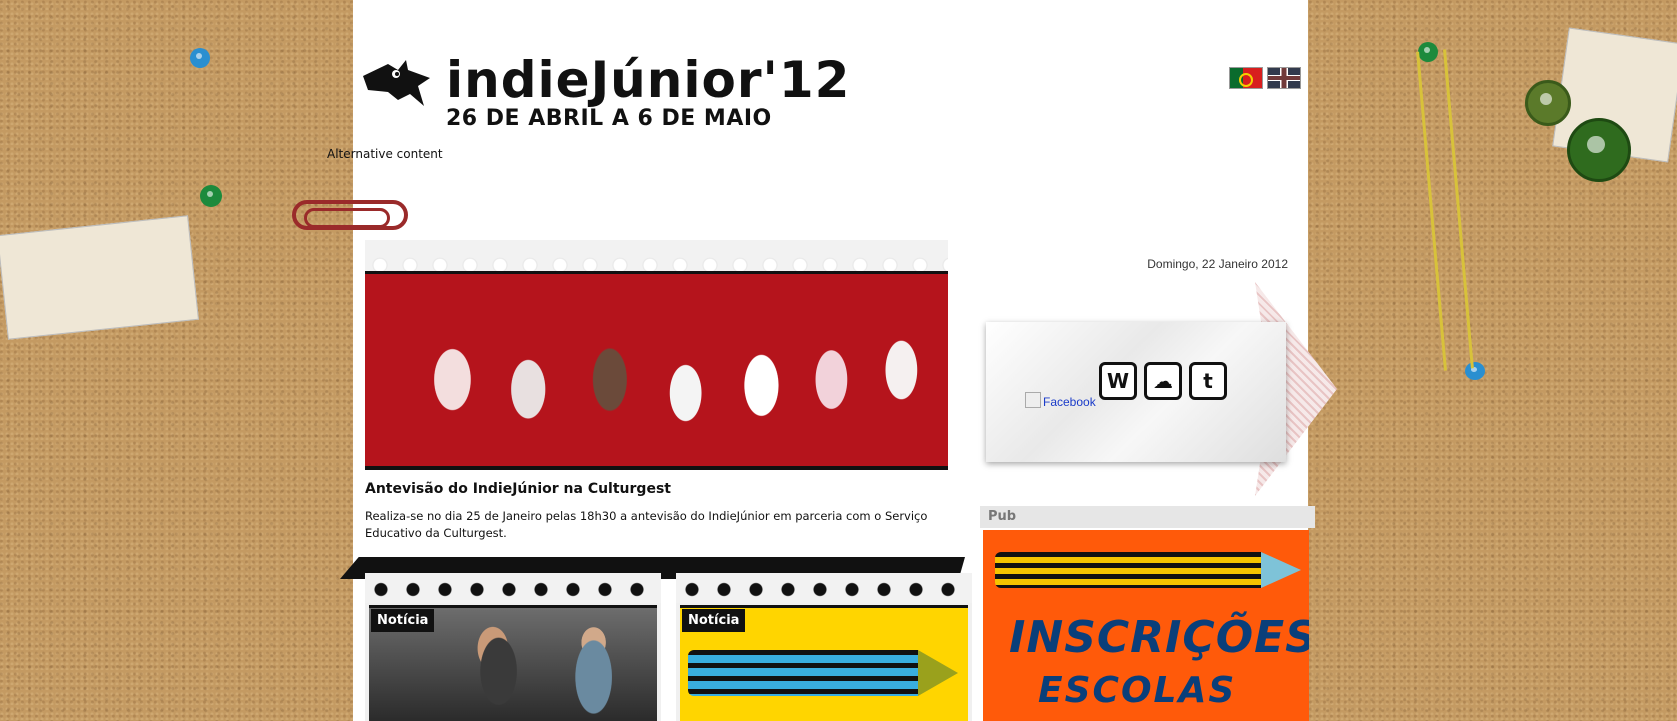 The width and height of the screenshot is (1677, 721). Describe the element at coordinates (1217, 264) in the screenshot. I see `current-date: Domingo, 22 Janeiro 2012` at that location.